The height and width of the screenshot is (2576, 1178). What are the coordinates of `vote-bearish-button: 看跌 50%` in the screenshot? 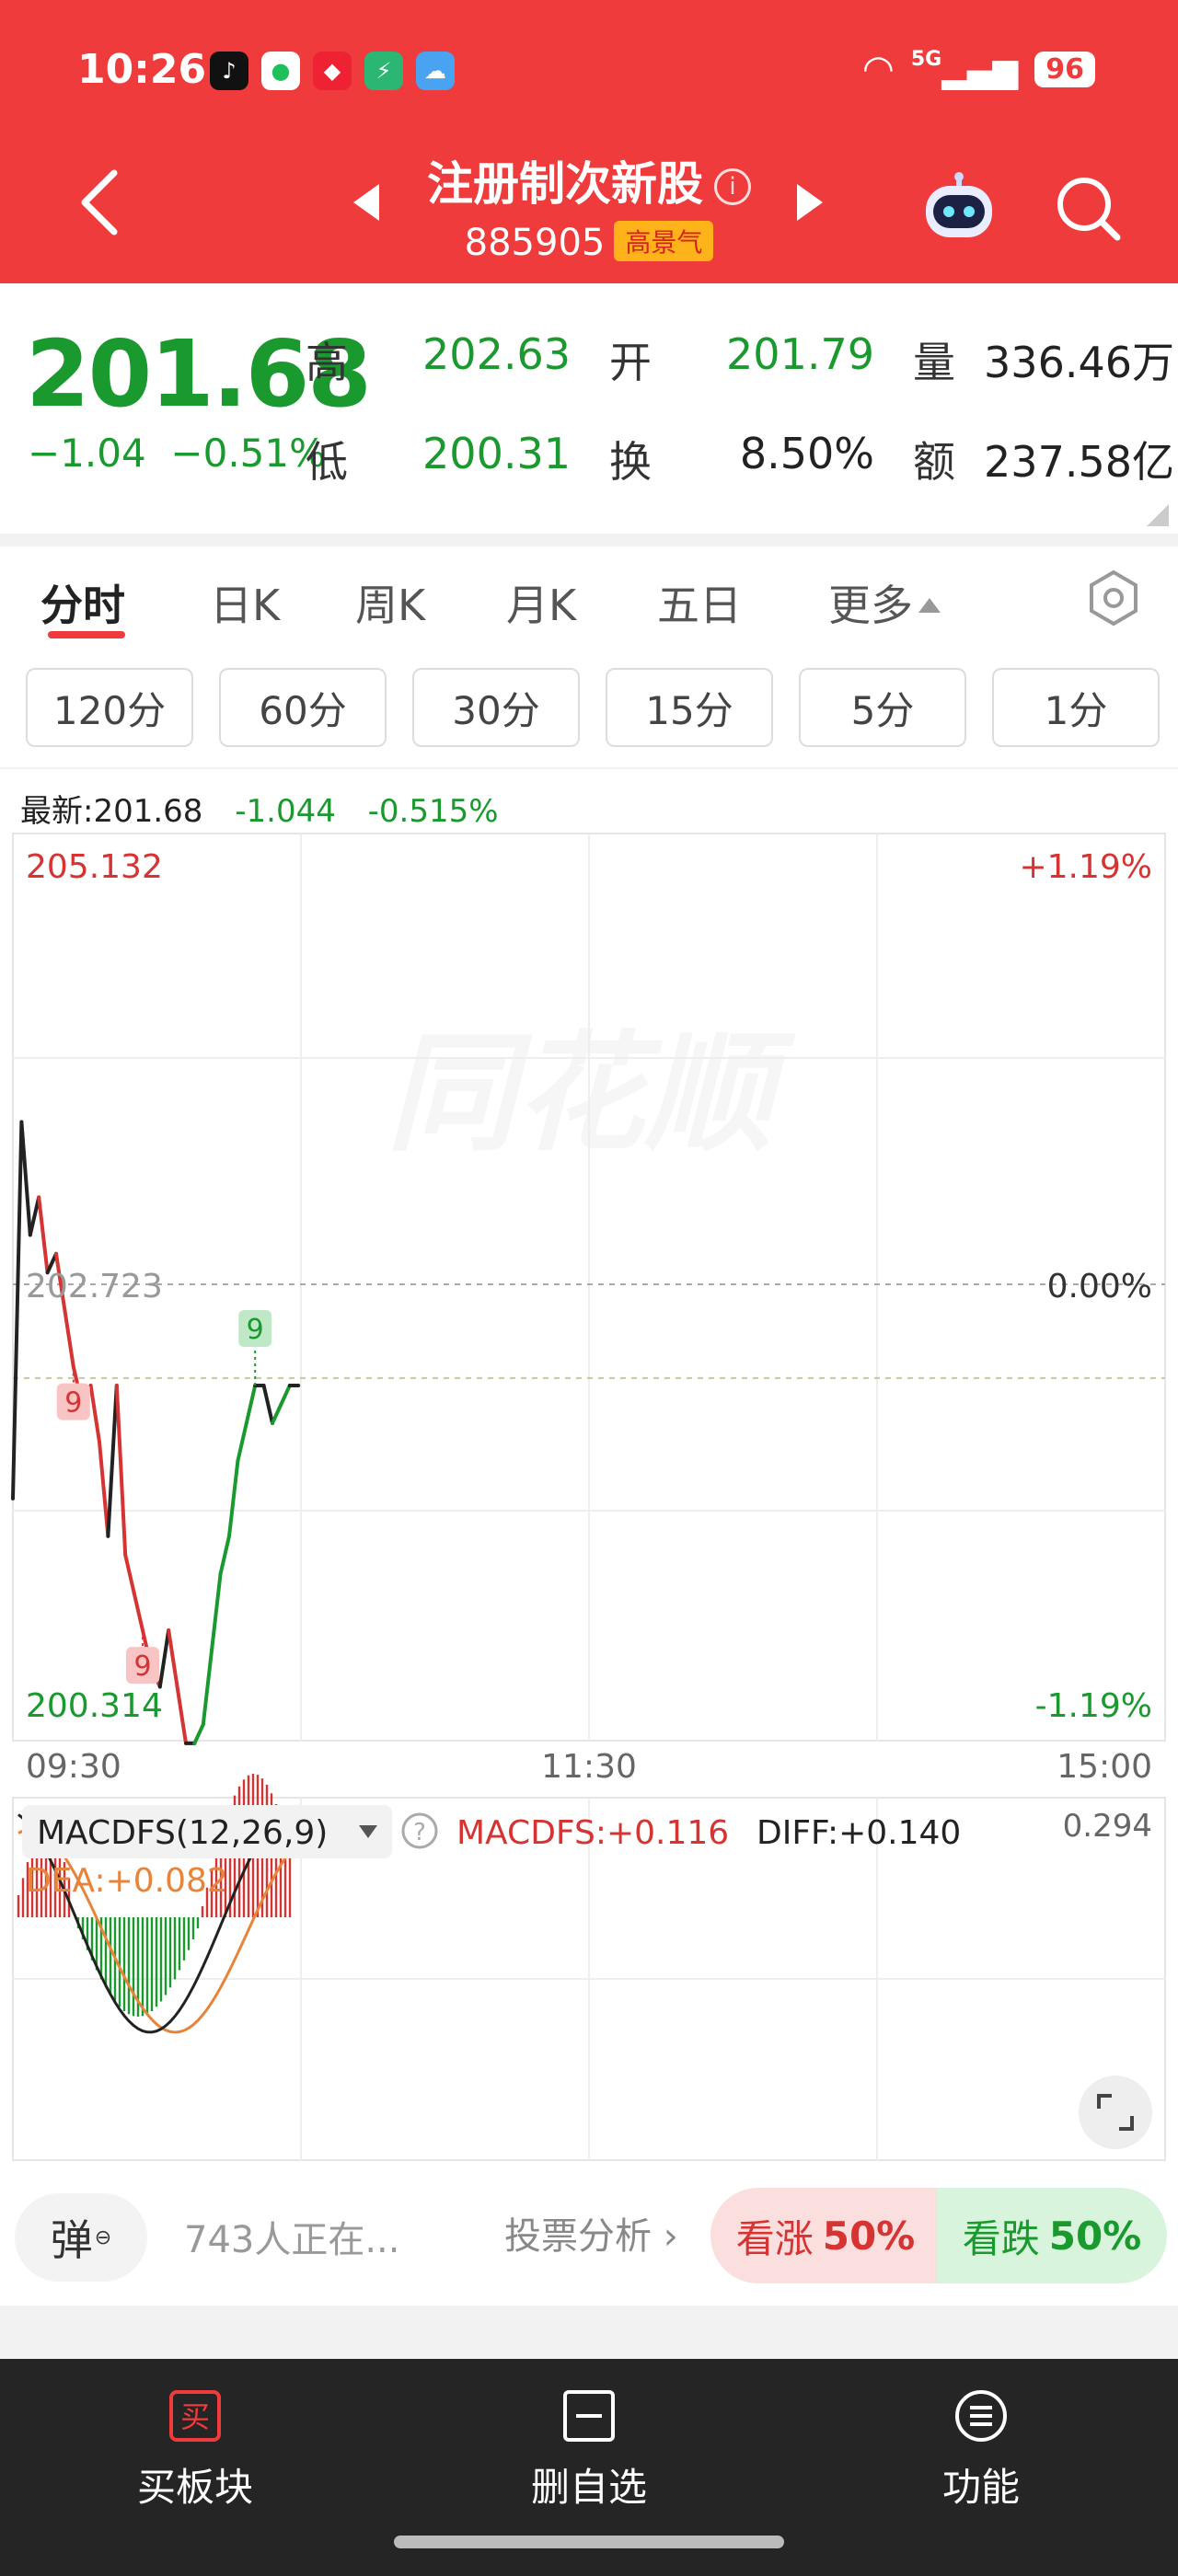 It's located at (1052, 2235).